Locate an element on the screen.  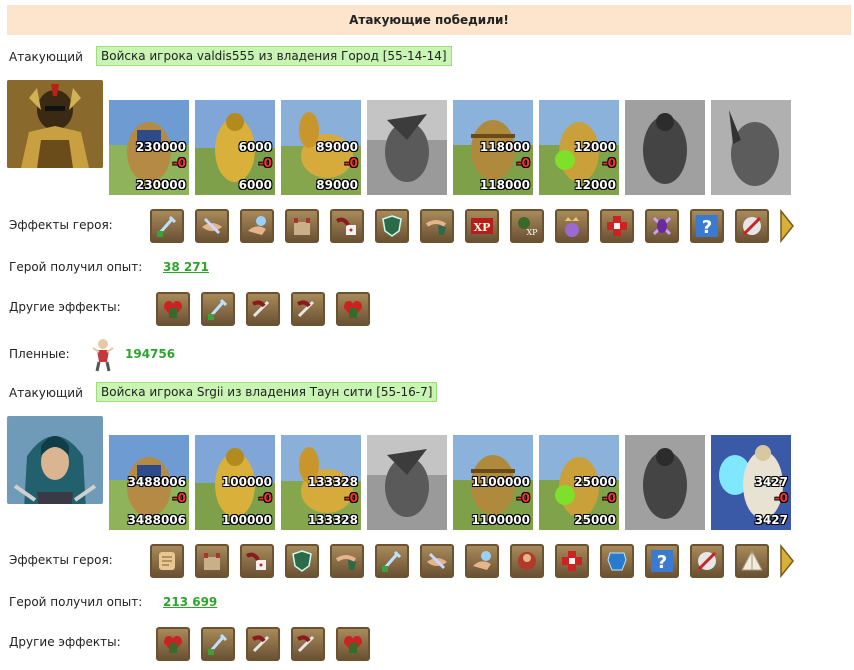
unit-count-after: 12000 is located at coordinates (595, 185).